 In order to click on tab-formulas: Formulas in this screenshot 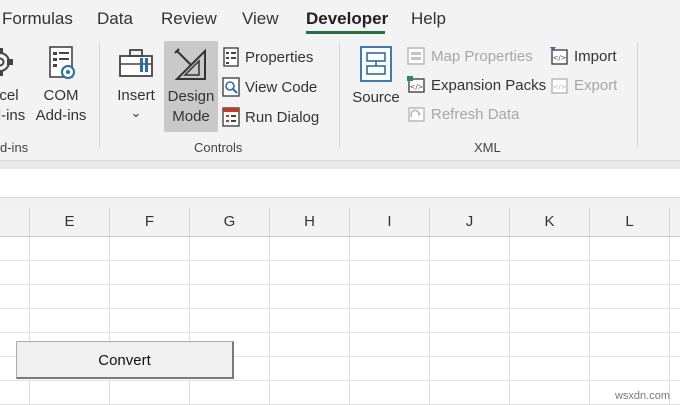, I will do `click(37, 19)`.